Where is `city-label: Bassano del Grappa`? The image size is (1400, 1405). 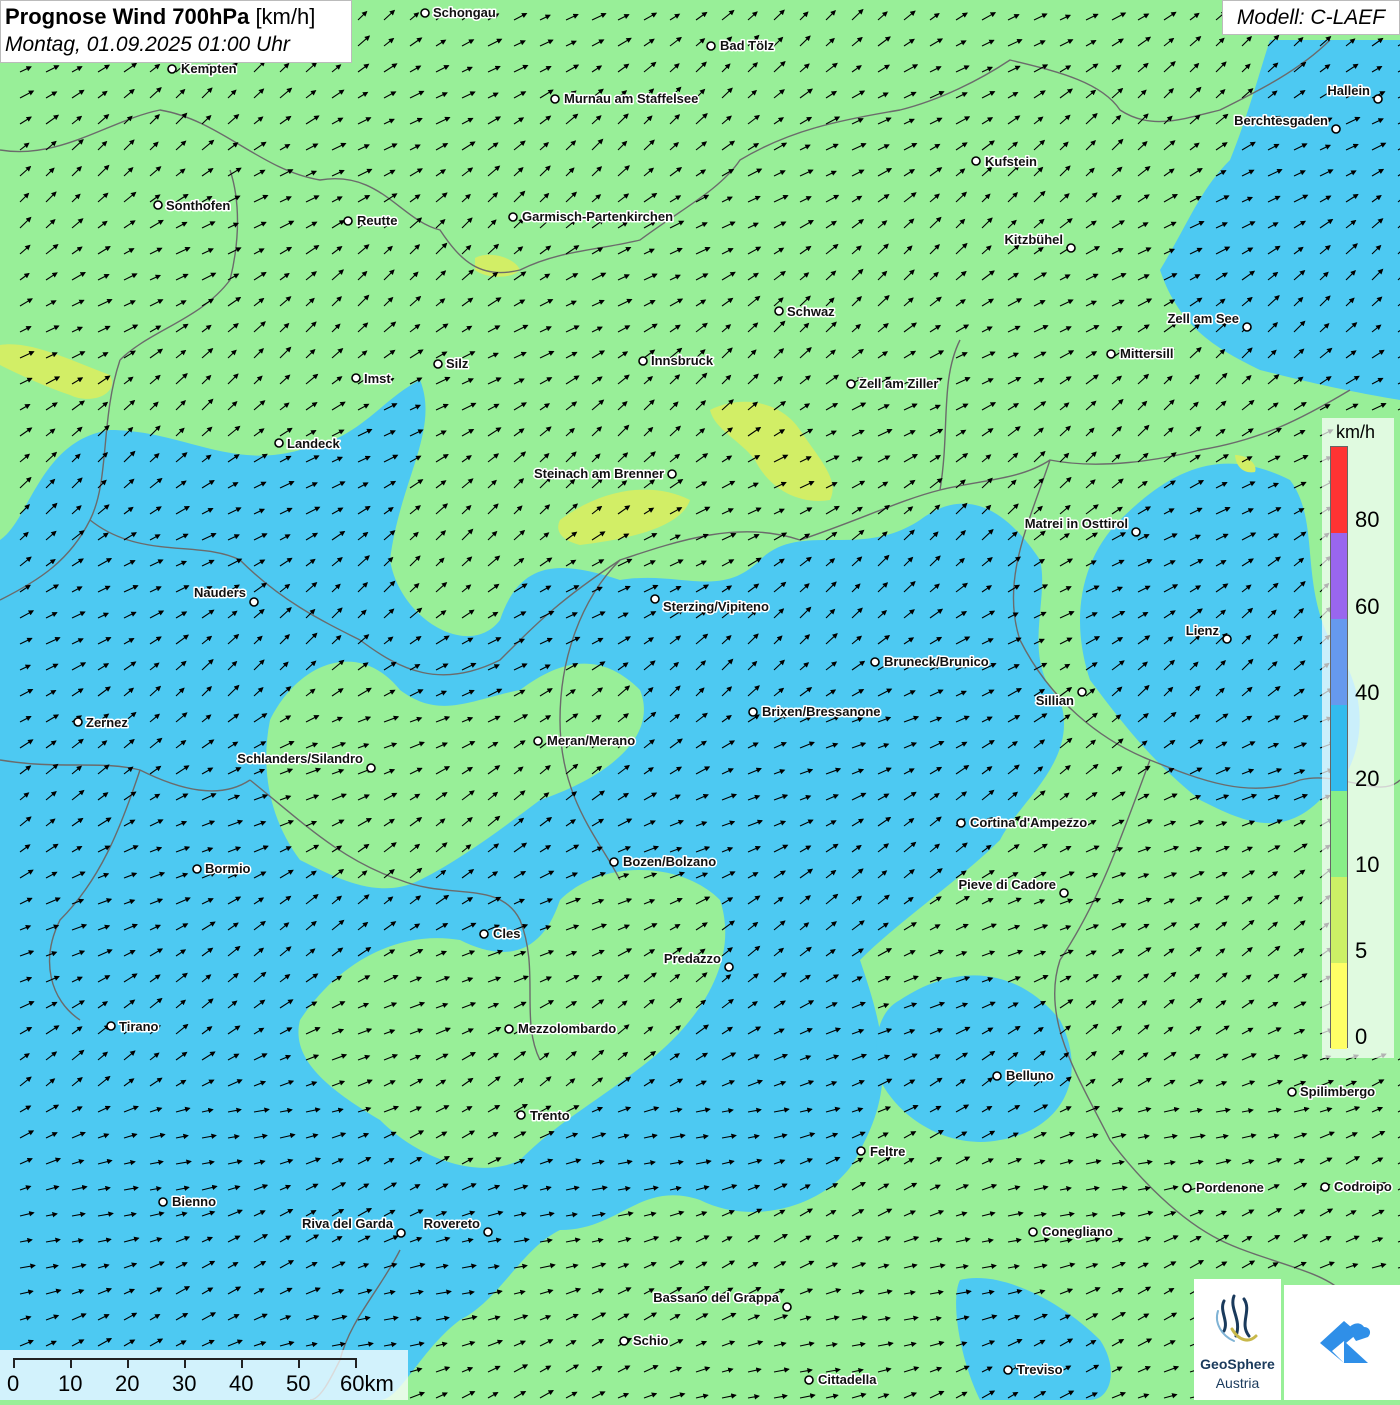
city-label: Bassano del Grappa is located at coordinates (716, 1297).